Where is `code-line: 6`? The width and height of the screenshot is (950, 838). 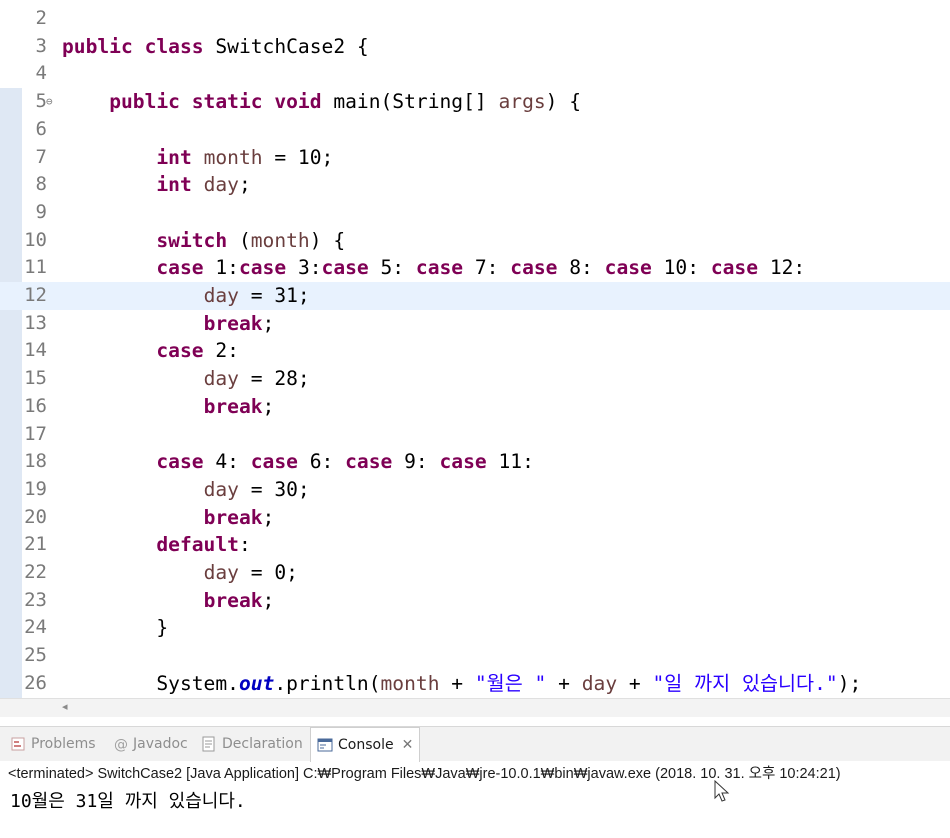 code-line: 6 is located at coordinates (475, 130).